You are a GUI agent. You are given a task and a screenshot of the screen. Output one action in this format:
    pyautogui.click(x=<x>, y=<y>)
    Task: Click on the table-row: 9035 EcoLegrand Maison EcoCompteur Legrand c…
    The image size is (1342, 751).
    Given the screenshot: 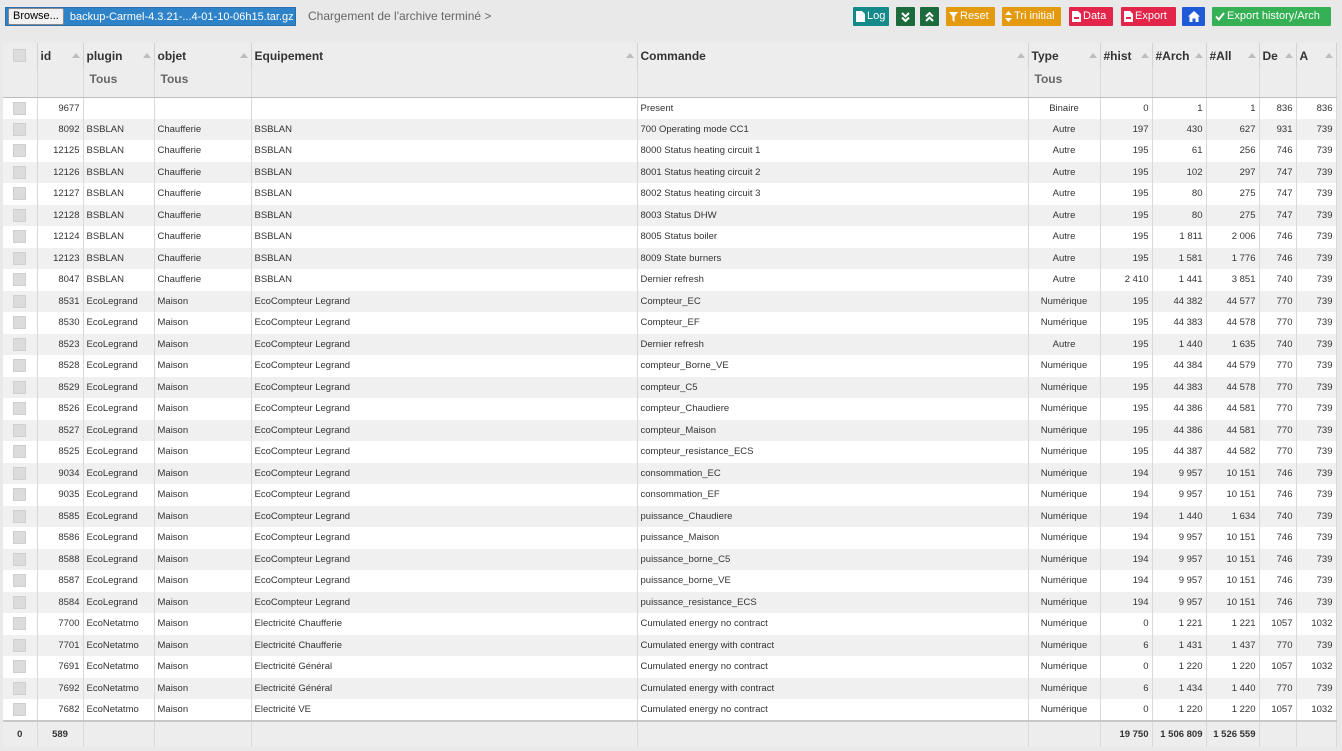 What is the action you would take?
    pyautogui.click(x=670, y=495)
    